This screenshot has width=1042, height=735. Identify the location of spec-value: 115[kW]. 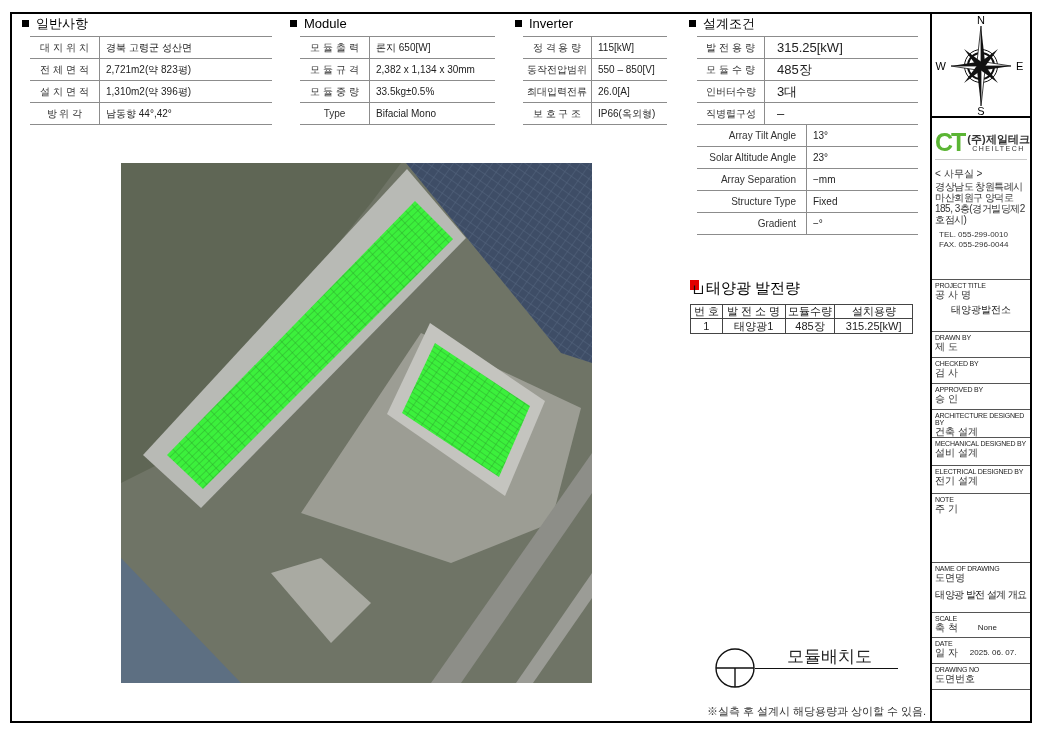
(616, 47).